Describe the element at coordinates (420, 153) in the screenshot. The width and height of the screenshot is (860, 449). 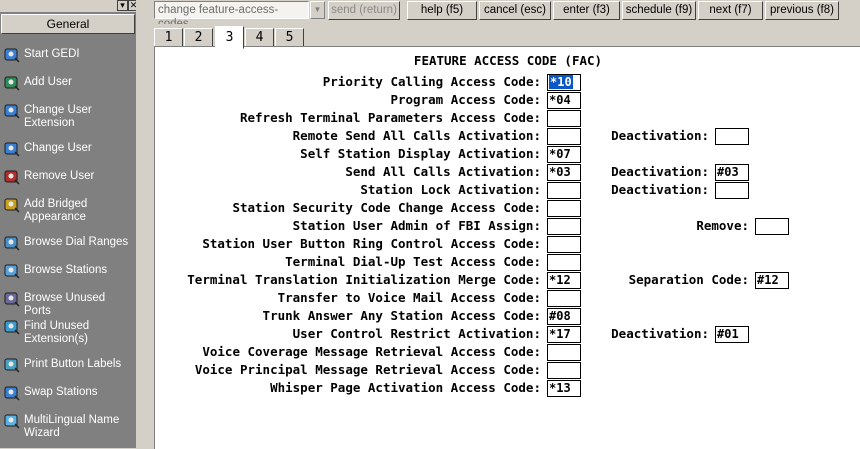
I see `field-label: Self Station Display Activation:` at that location.